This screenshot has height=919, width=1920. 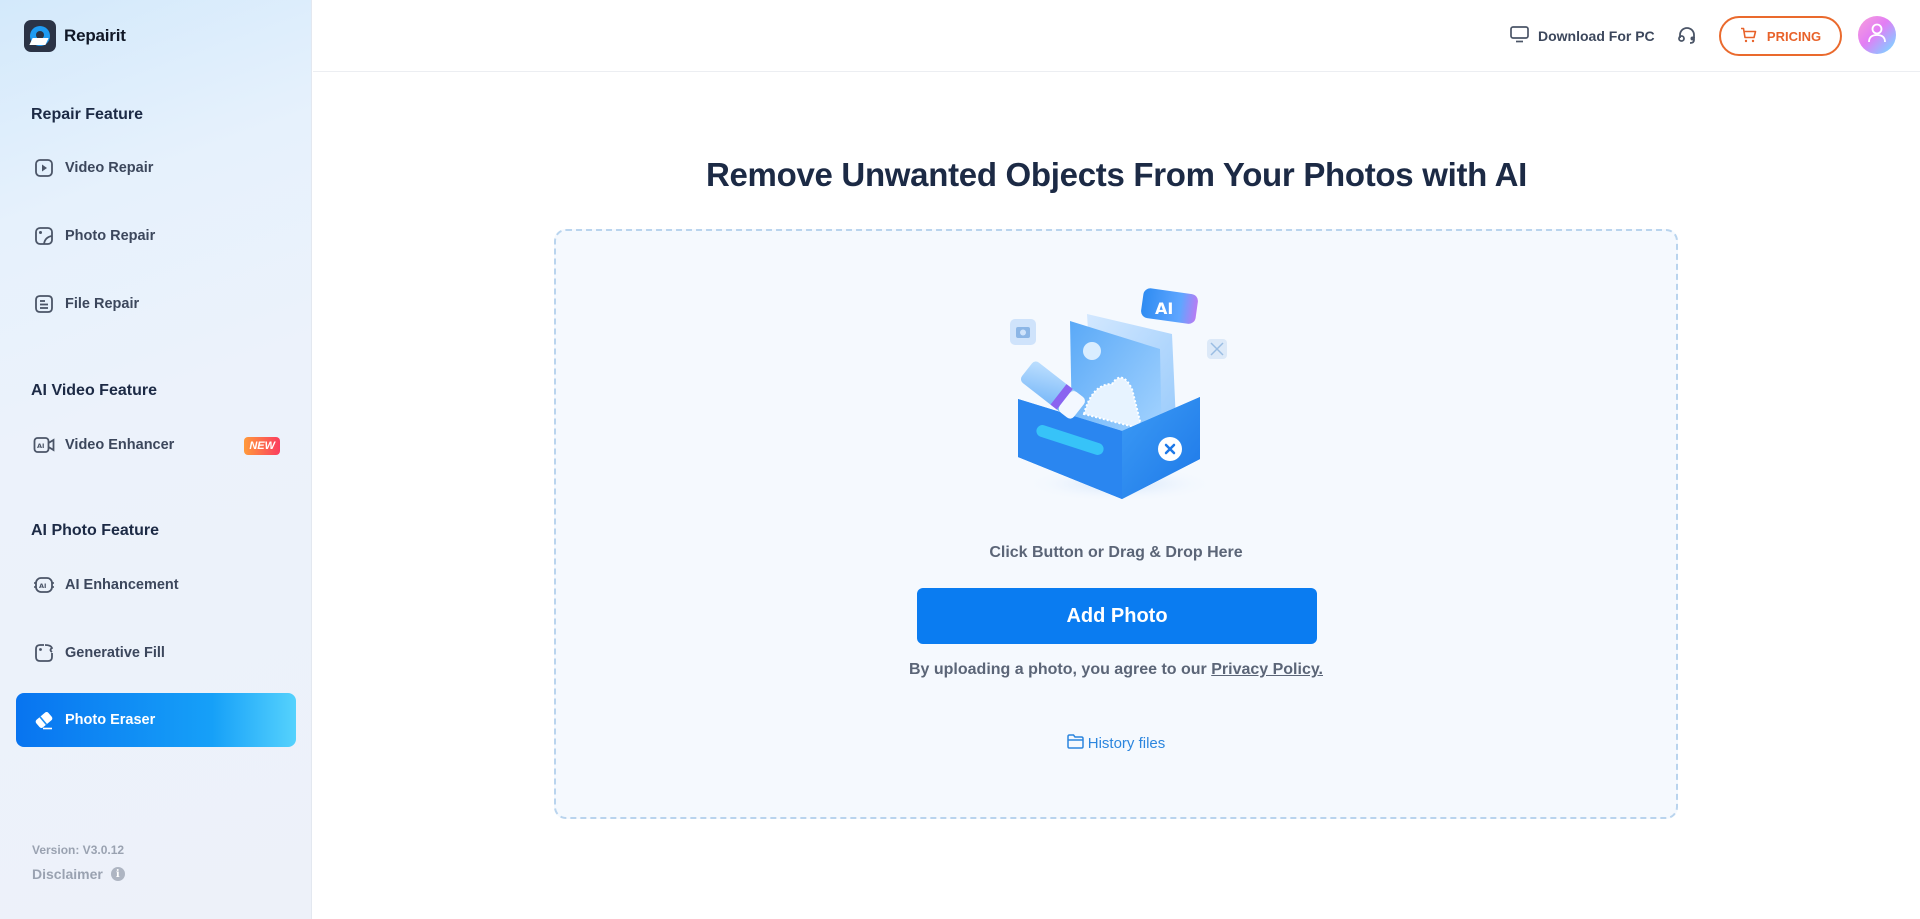 I want to click on download-label: Download For PC, so click(x=1596, y=36).